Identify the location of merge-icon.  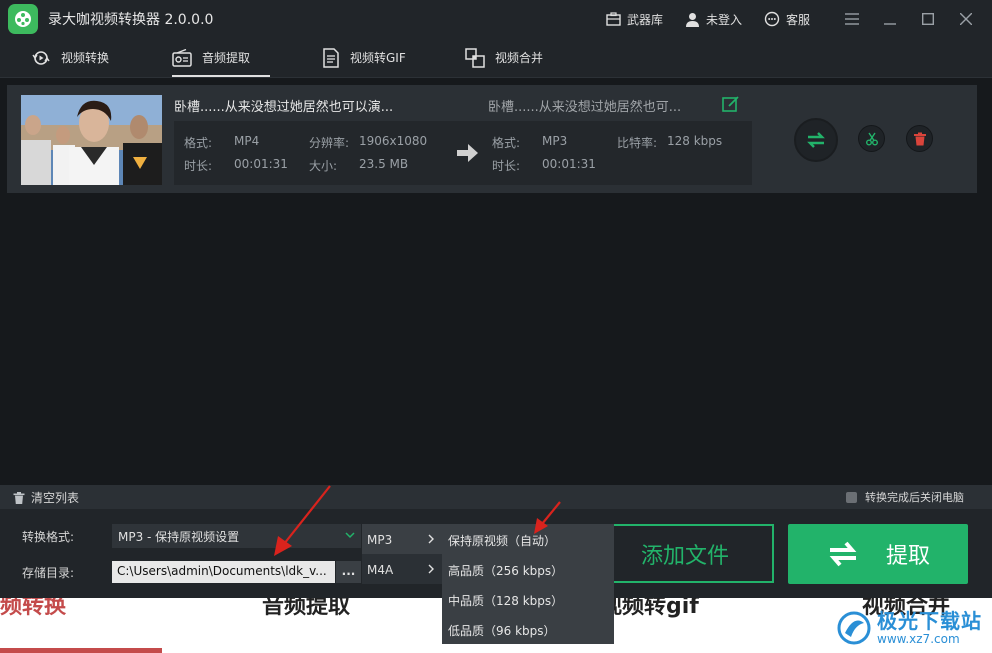
(475, 57).